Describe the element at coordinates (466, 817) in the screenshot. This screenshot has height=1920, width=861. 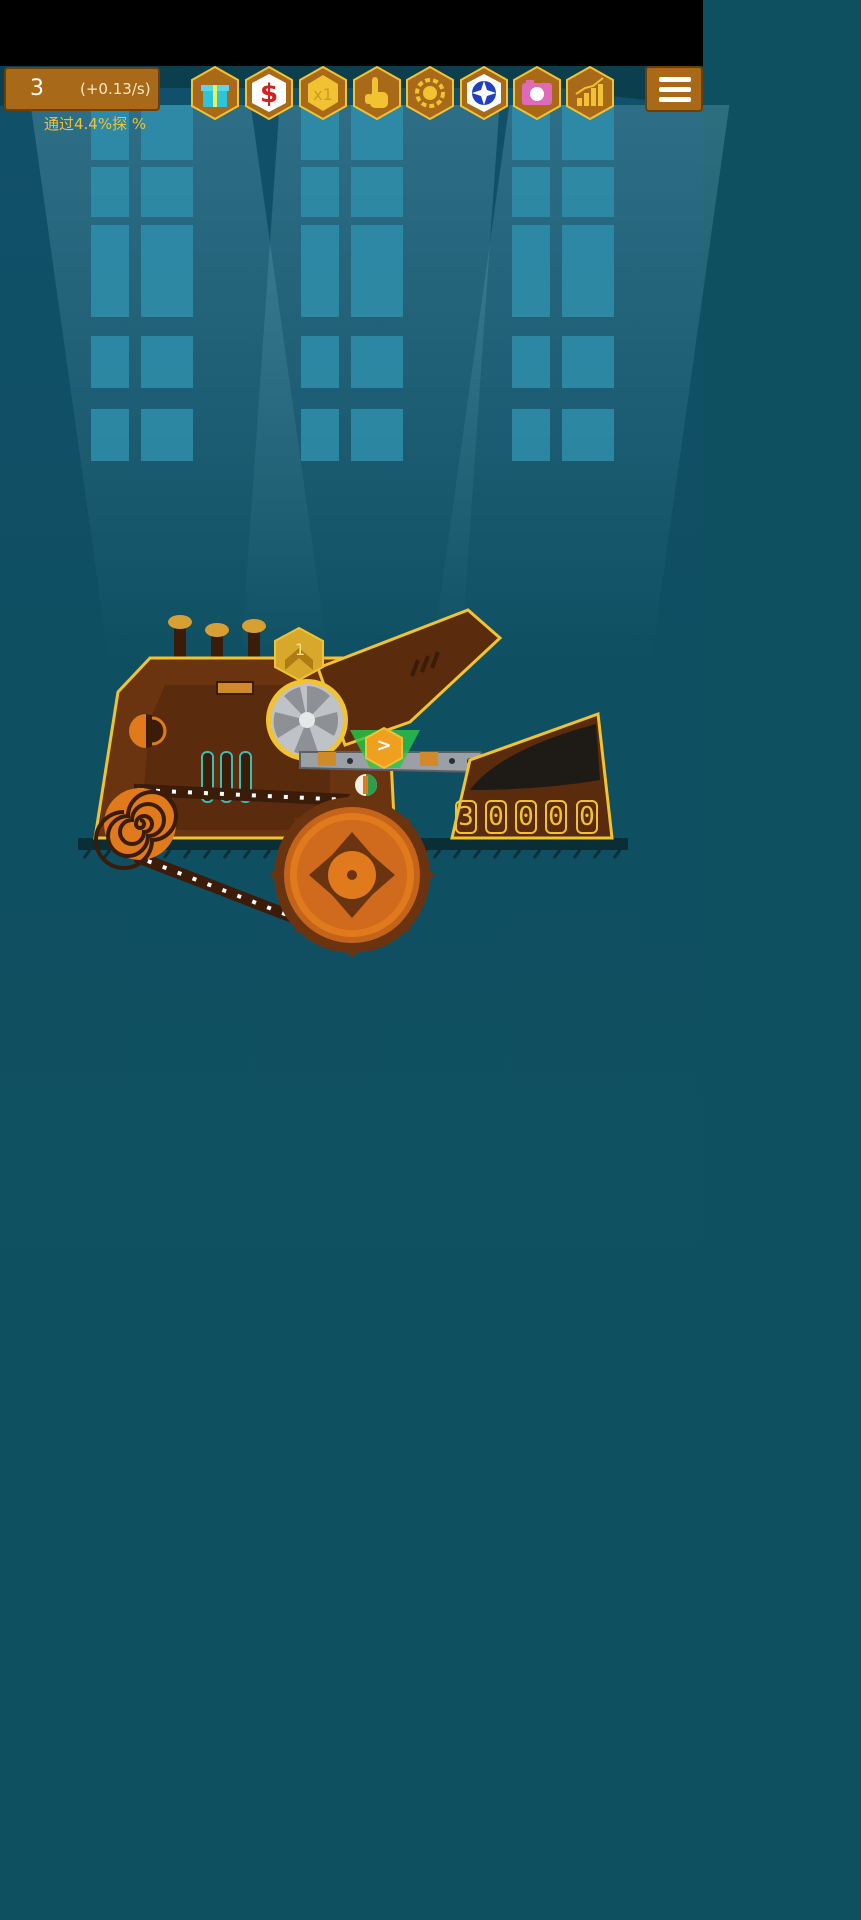
I see `counter-digit: 3` at that location.